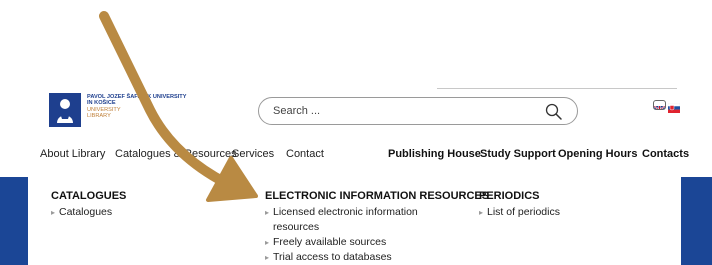 This screenshot has width=712, height=265. What do you see at coordinates (659, 105) in the screenshot?
I see `uk-flag-icon` at bounding box center [659, 105].